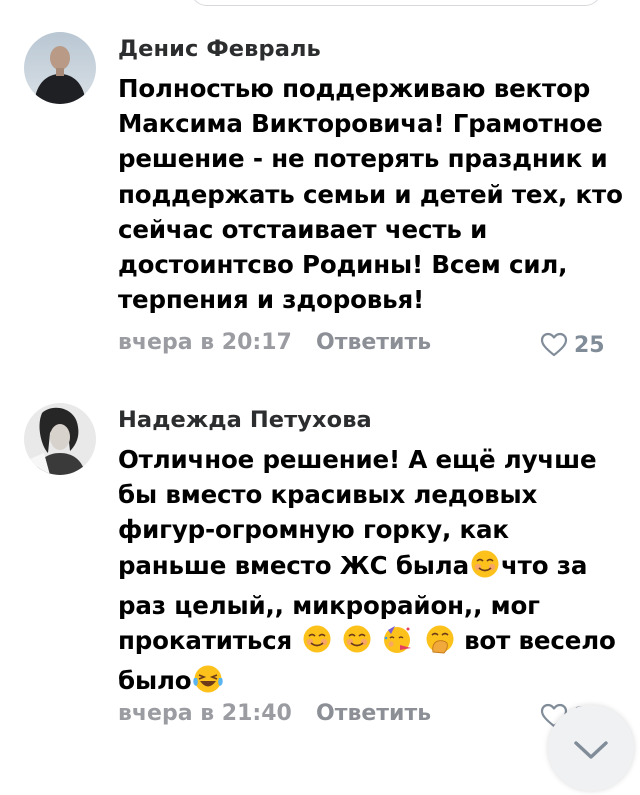 The image size is (640, 795). I want to click on like-button: 25, so click(572, 345).